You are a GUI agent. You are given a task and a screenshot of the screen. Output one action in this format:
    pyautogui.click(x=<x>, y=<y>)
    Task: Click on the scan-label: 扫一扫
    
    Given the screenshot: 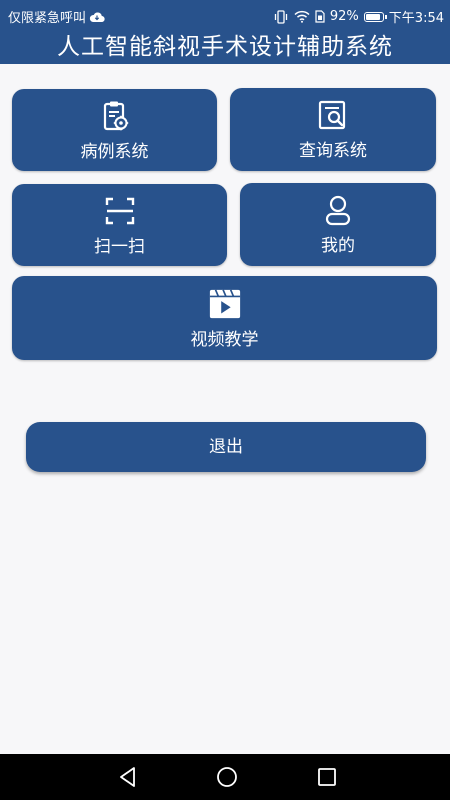 What is the action you would take?
    pyautogui.click(x=119, y=246)
    